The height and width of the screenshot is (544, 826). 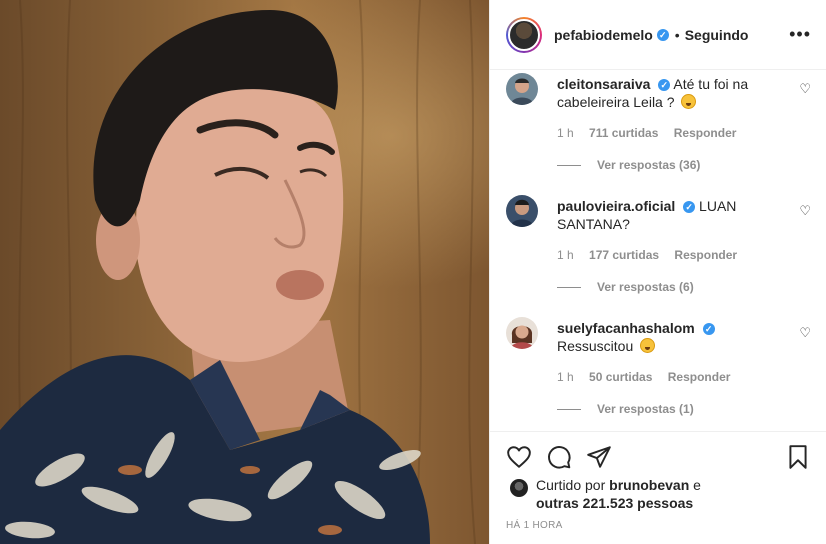 I want to click on astonished-face-emoji-icon, so click(x=689, y=101).